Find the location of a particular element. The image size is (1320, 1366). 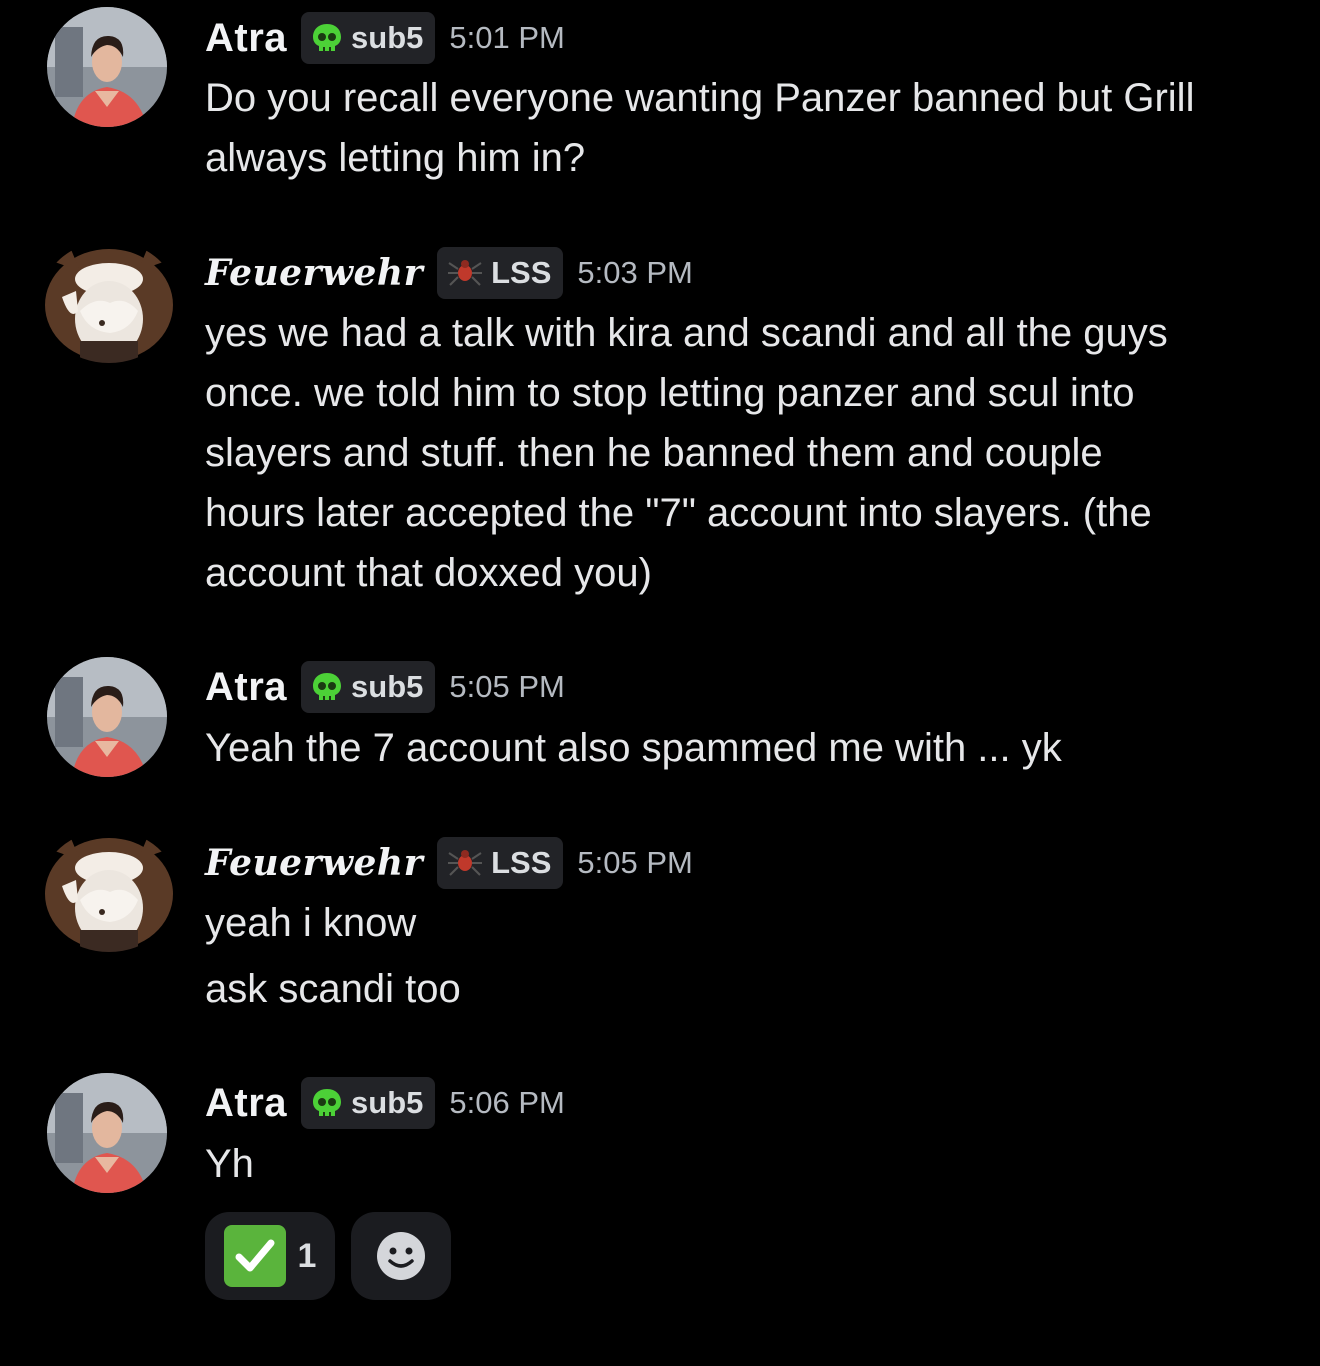

add-reaction-button is located at coordinates (401, 1256).